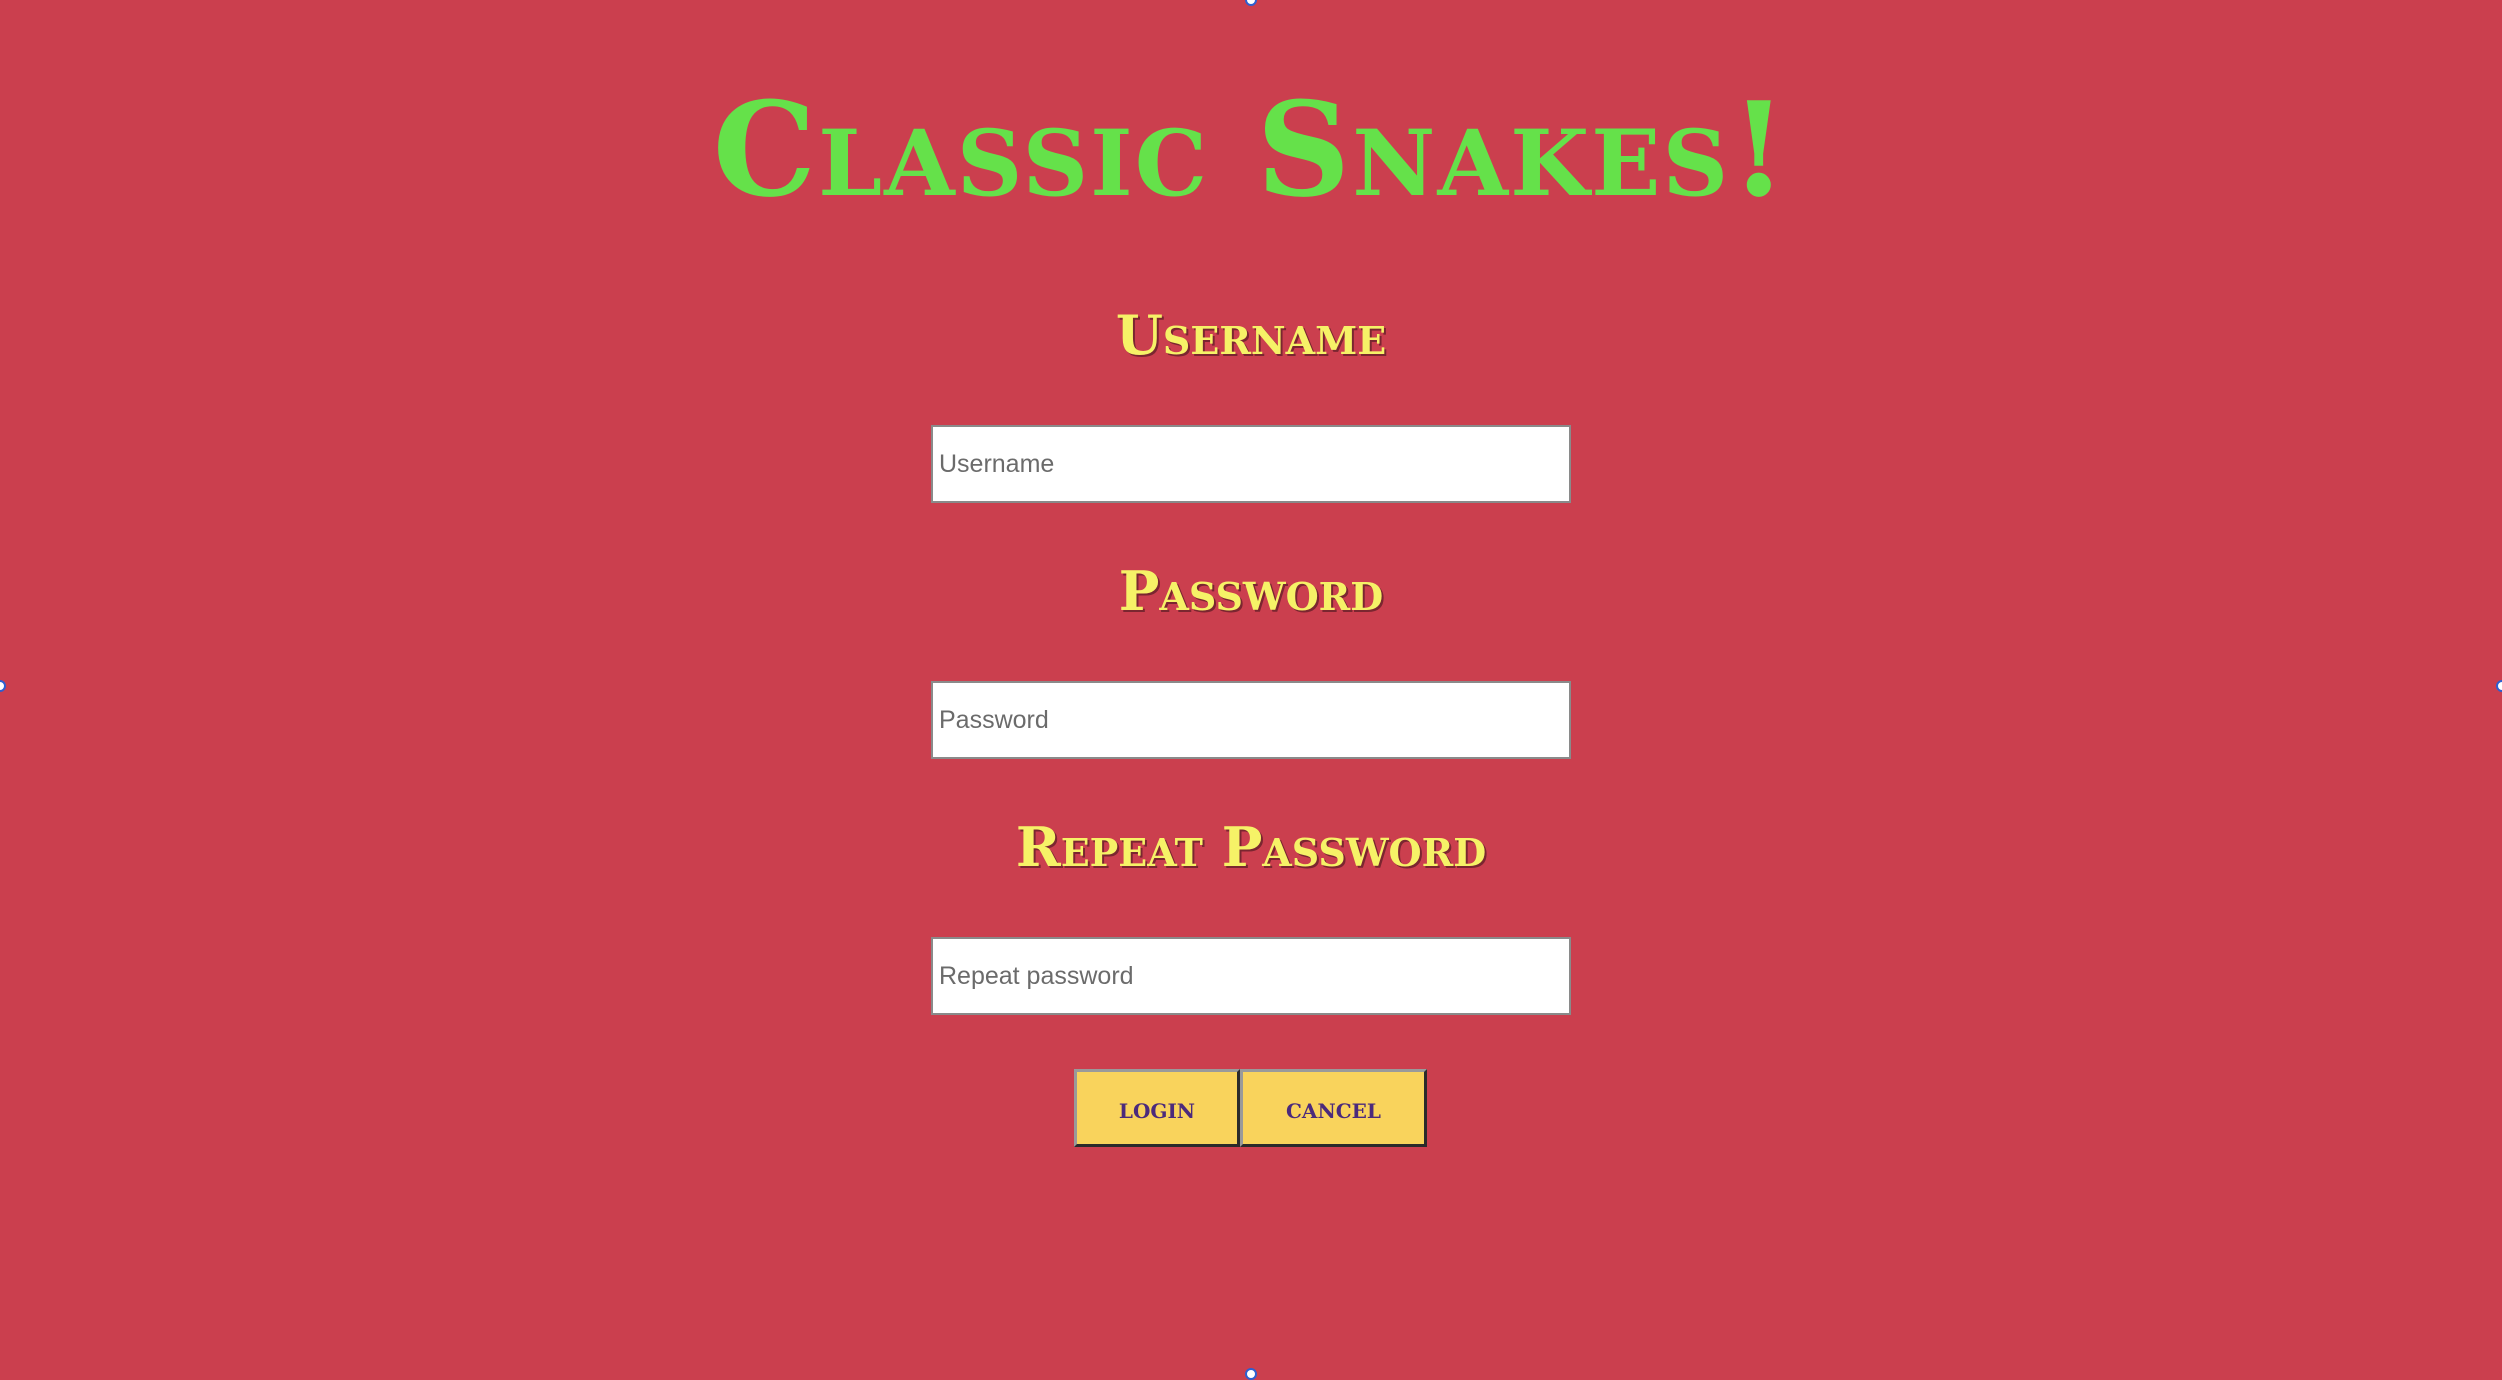 This screenshot has height=1380, width=2502. Describe the element at coordinates (1251, 720) in the screenshot. I see `password-input` at that location.